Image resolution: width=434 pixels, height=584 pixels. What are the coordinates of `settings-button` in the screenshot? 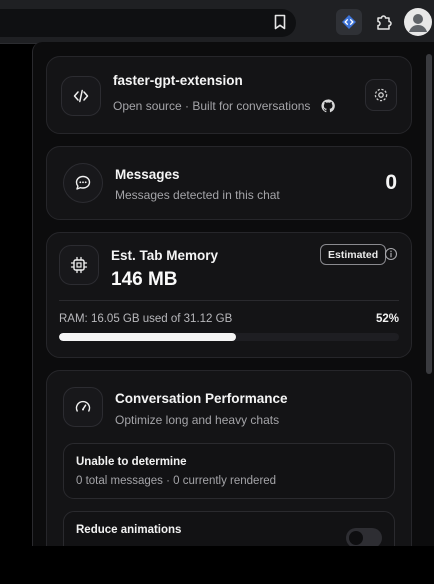 It's located at (381, 95).